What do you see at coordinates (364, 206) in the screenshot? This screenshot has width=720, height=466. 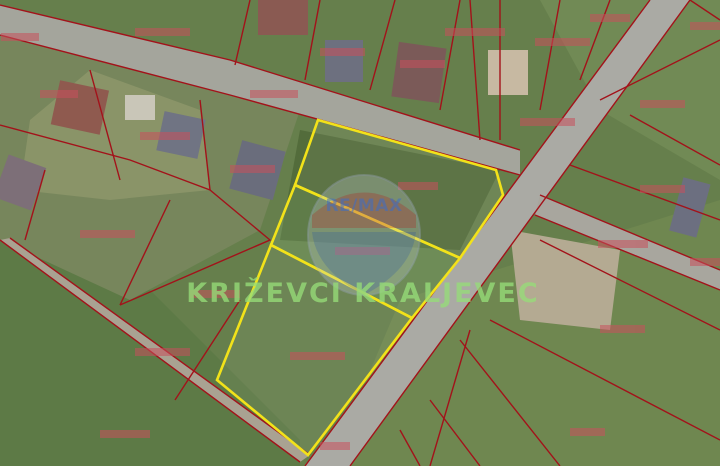 I see `logo-text: RE/MAX` at bounding box center [364, 206].